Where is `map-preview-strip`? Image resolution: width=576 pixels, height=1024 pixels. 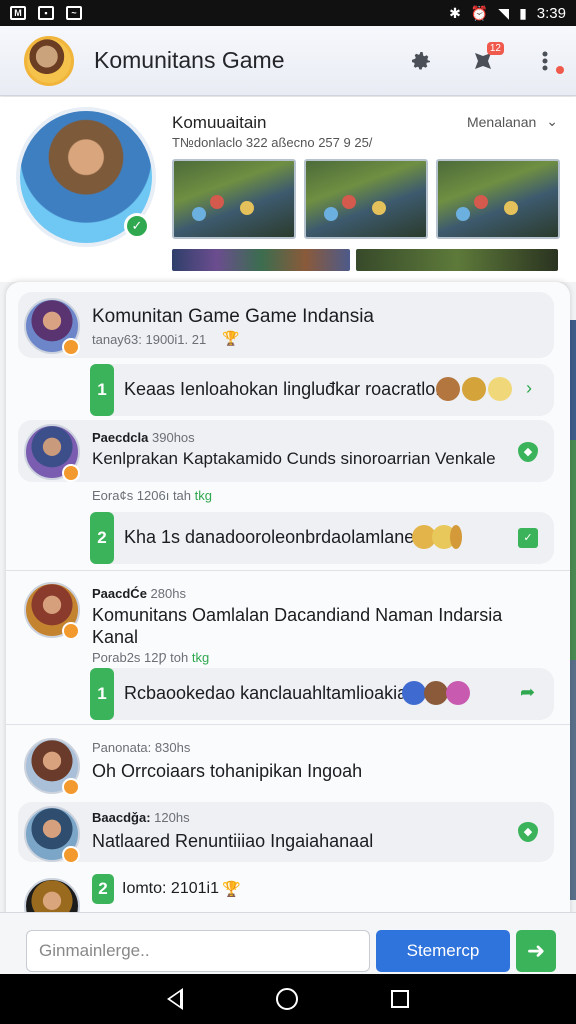 map-preview-strip is located at coordinates (457, 260).